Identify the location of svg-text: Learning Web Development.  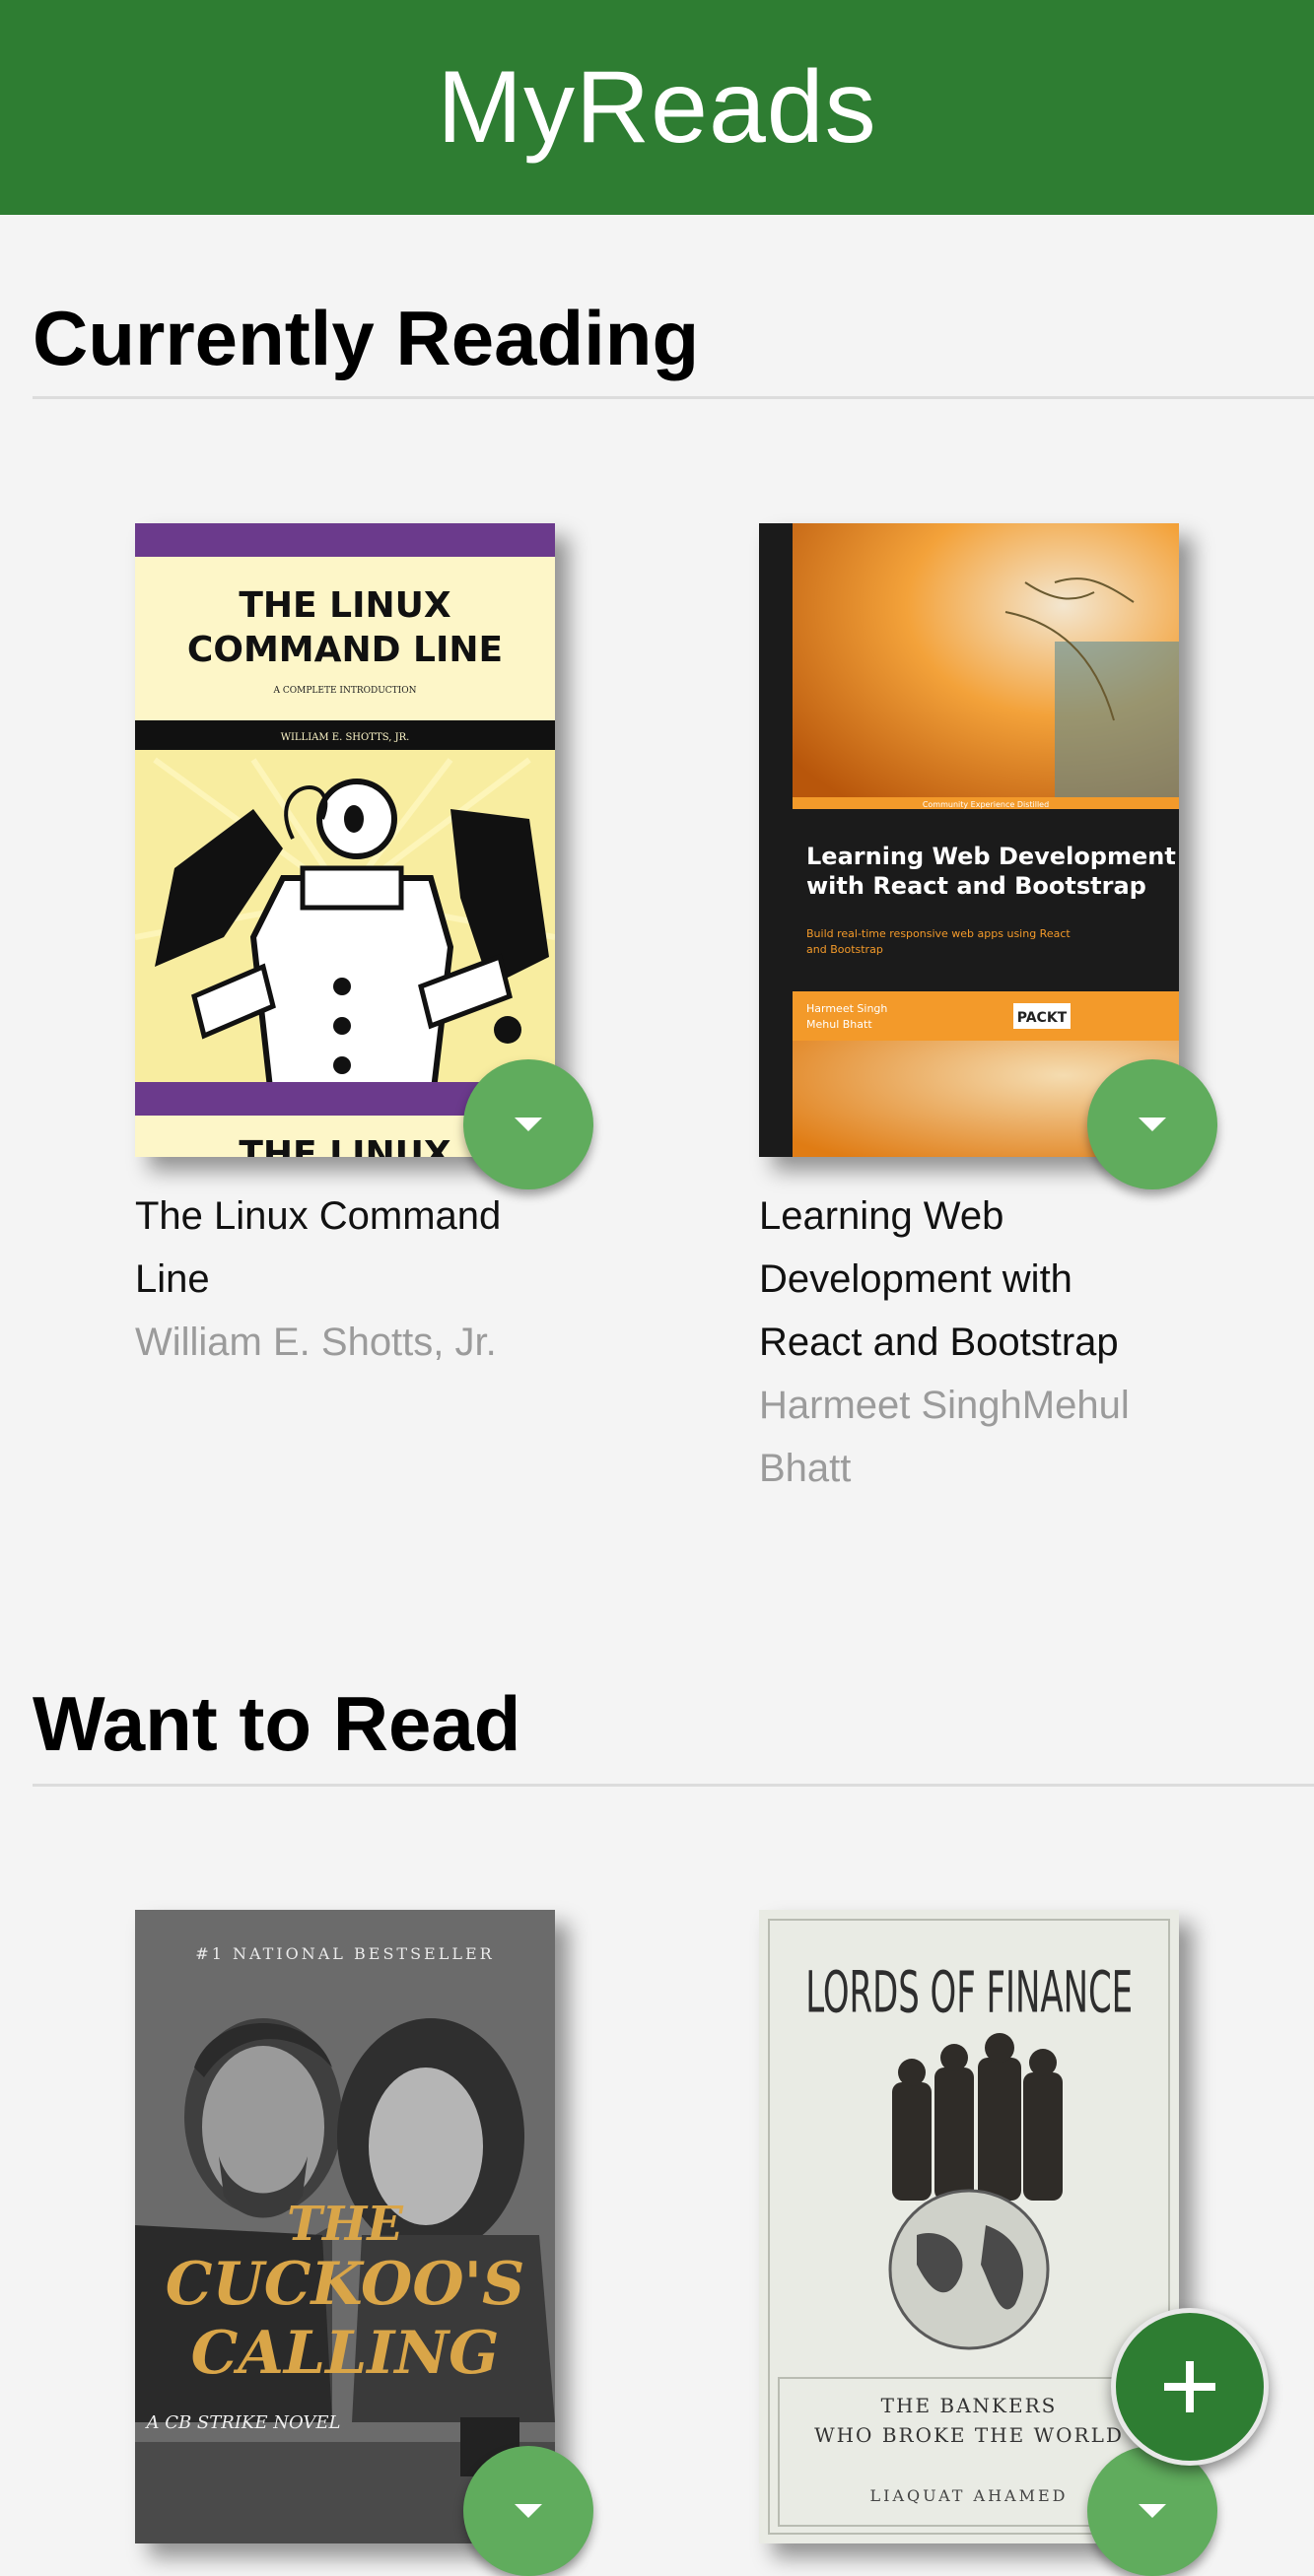
(991, 856).